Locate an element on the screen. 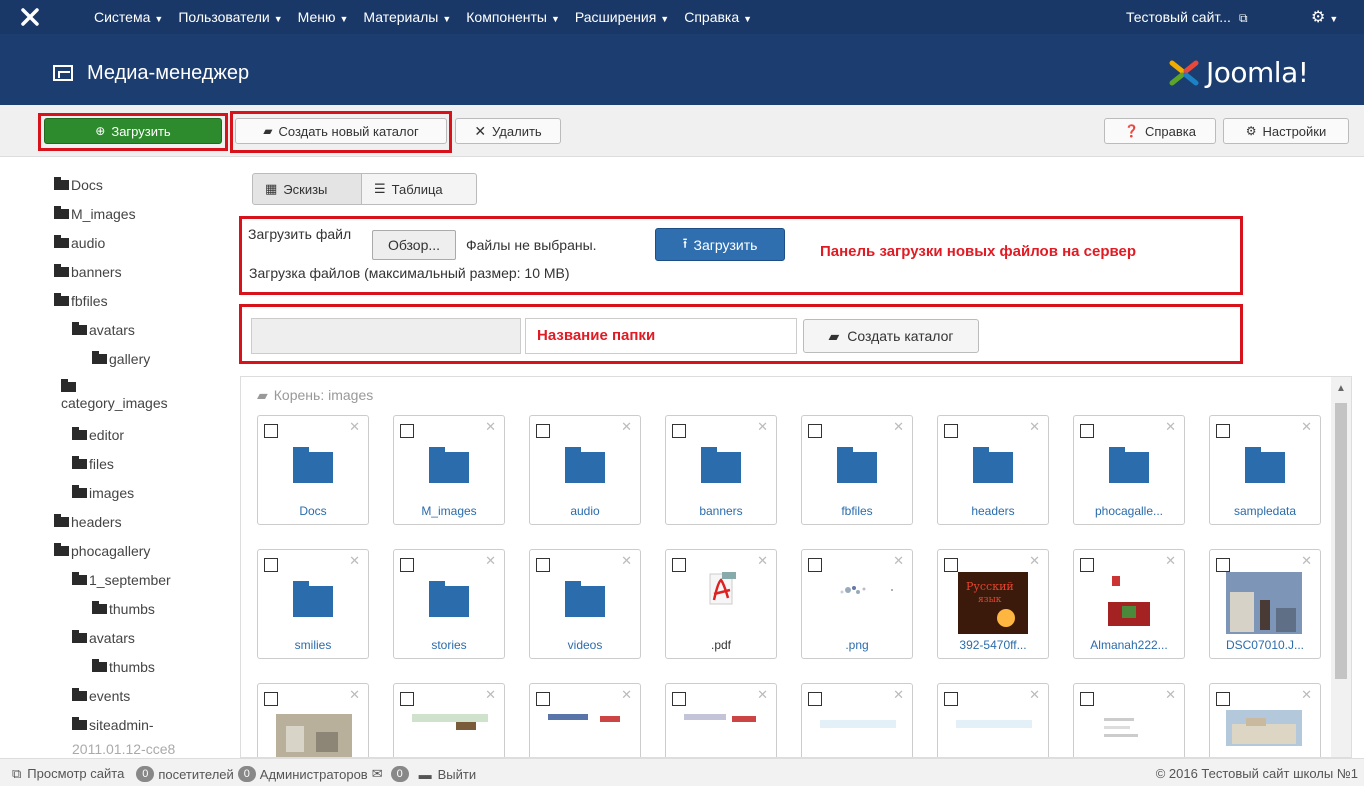  tree-item: category_images is located at coordinates (114, 395).